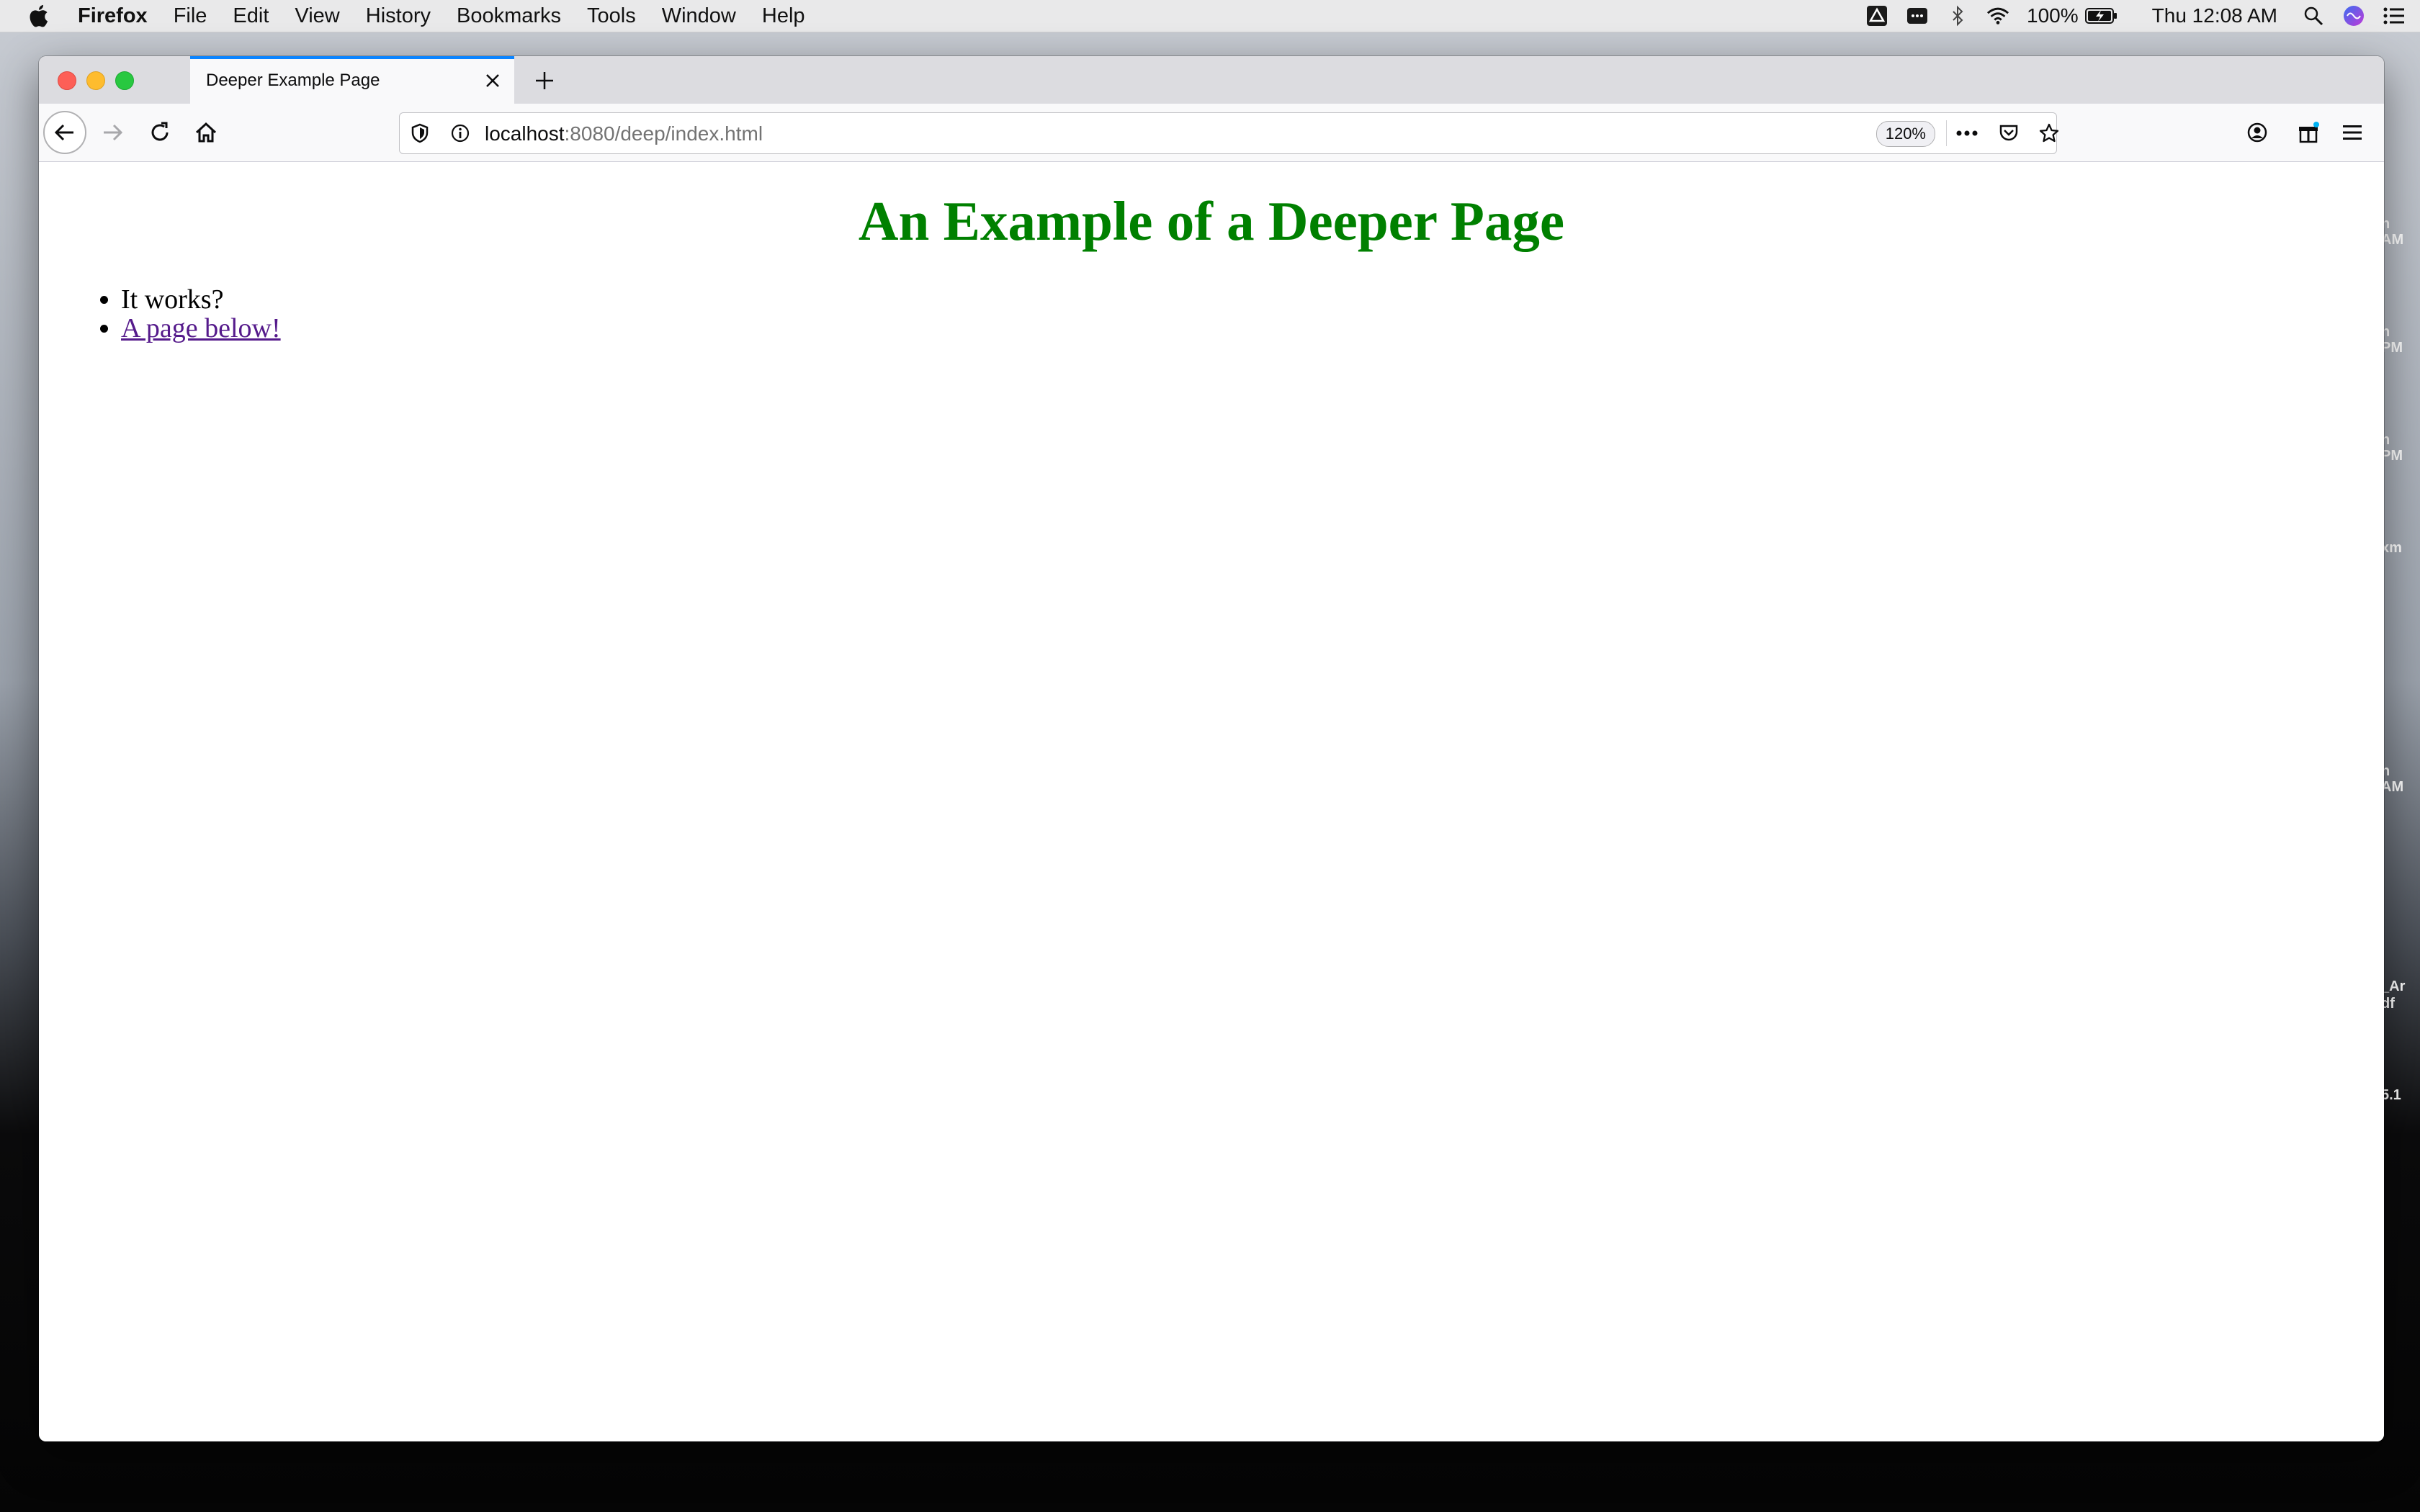  I want to click on tab-deeper-example-page: Deeper Example Page, so click(352, 80).